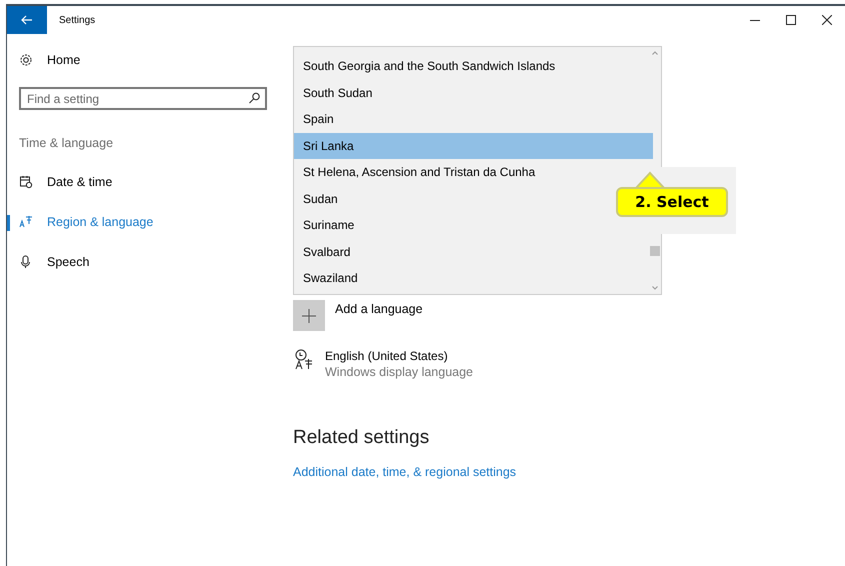 Image resolution: width=845 pixels, height=566 pixels. What do you see at coordinates (473, 119) in the screenshot?
I see `list-option: Spain` at bounding box center [473, 119].